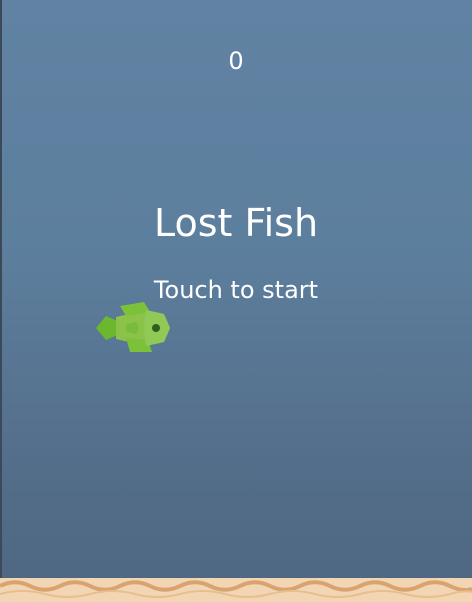  What do you see at coordinates (134, 328) in the screenshot?
I see `fish-icon` at bounding box center [134, 328].